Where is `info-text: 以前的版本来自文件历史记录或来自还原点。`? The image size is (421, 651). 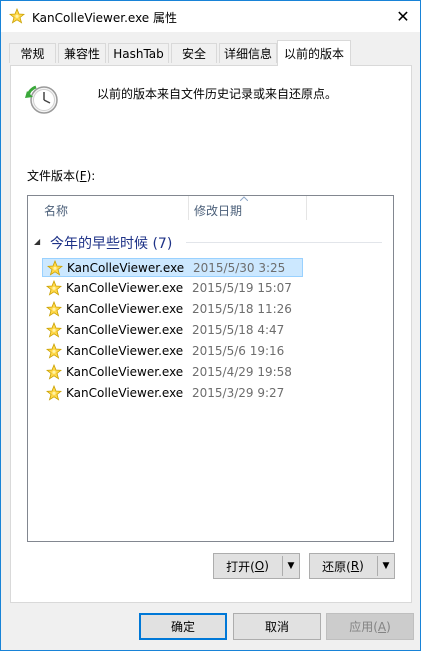 info-text: 以前的版本来自文件历史记录或来自还原点。 is located at coordinates (217, 94).